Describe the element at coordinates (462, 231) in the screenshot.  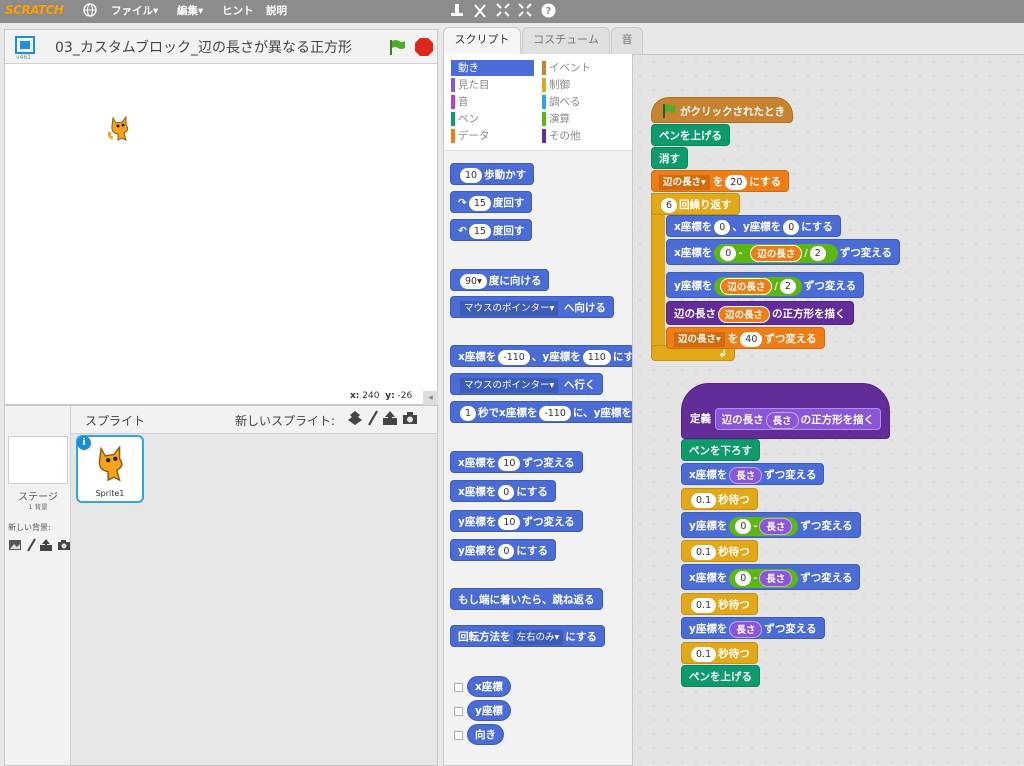
I see `rotate-ccw-icon: ↶` at that location.